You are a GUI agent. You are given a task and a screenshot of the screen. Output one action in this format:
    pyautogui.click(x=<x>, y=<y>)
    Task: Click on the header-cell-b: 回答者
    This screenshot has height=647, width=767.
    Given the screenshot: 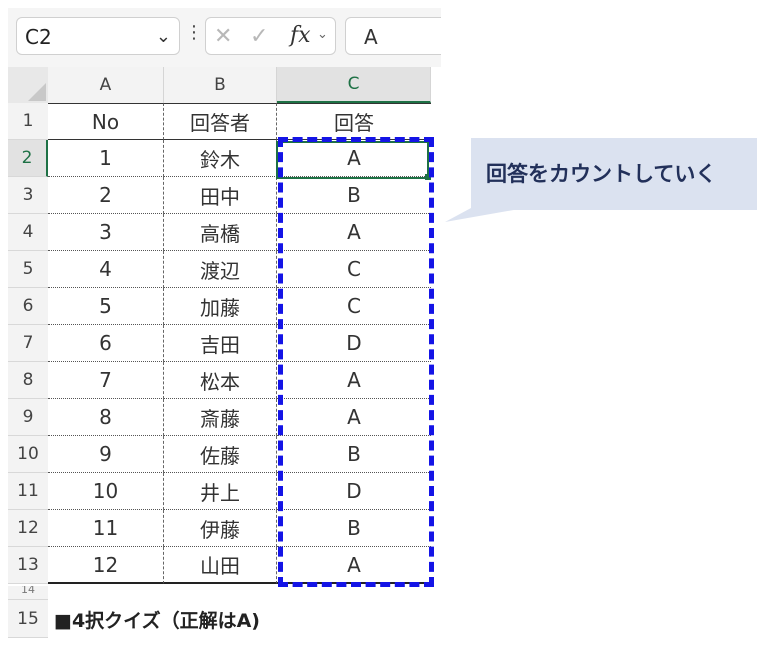 What is the action you would take?
    pyautogui.click(x=220, y=121)
    